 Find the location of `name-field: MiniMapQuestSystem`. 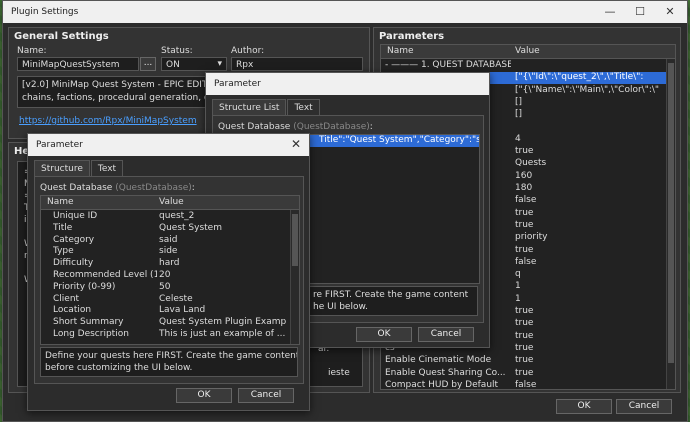

name-field: MiniMapQuestSystem is located at coordinates (78, 64).